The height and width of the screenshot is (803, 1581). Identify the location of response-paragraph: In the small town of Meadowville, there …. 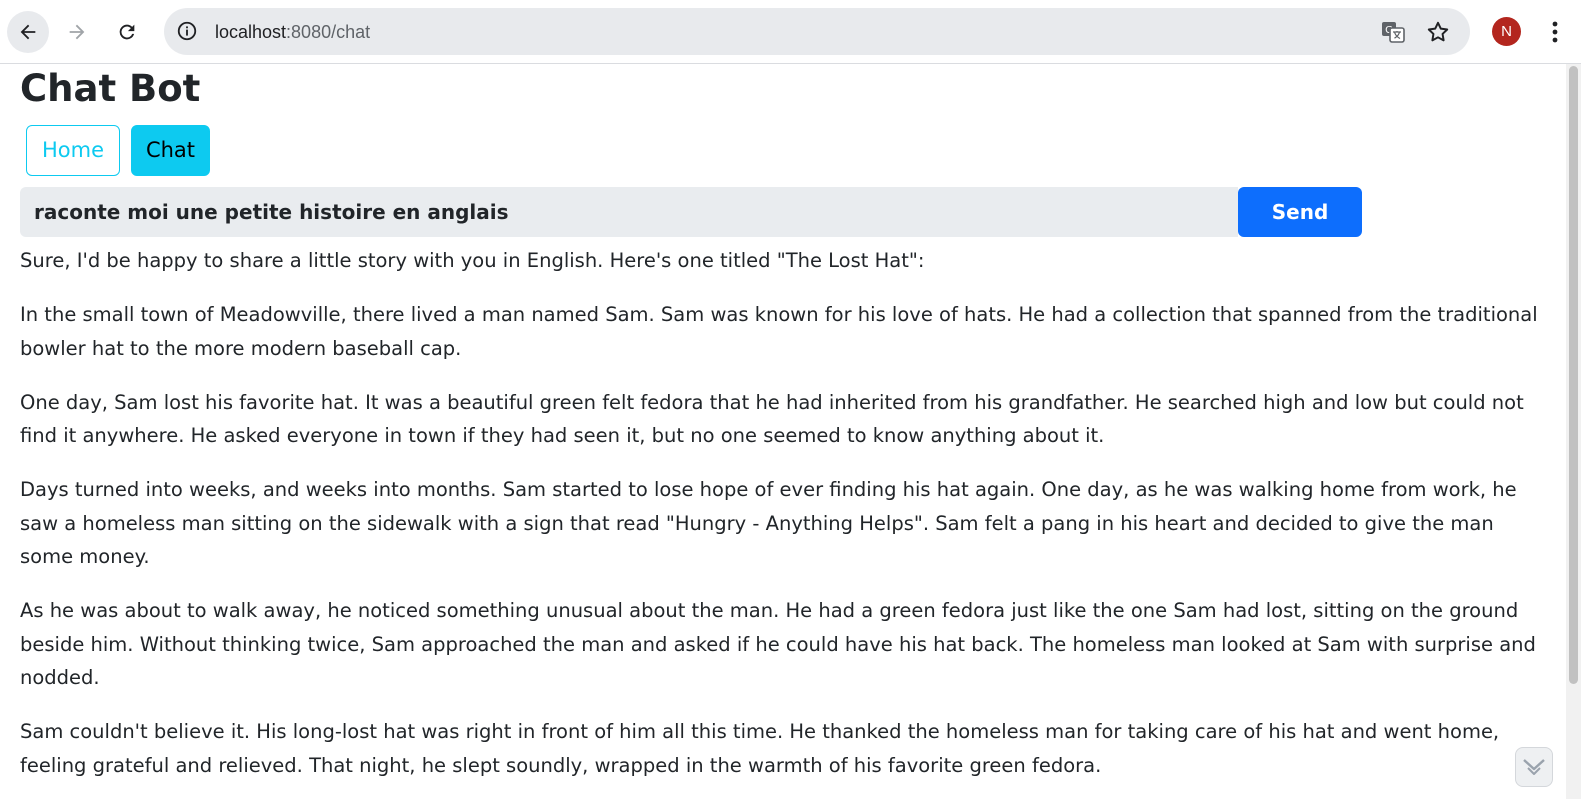
(779, 331).